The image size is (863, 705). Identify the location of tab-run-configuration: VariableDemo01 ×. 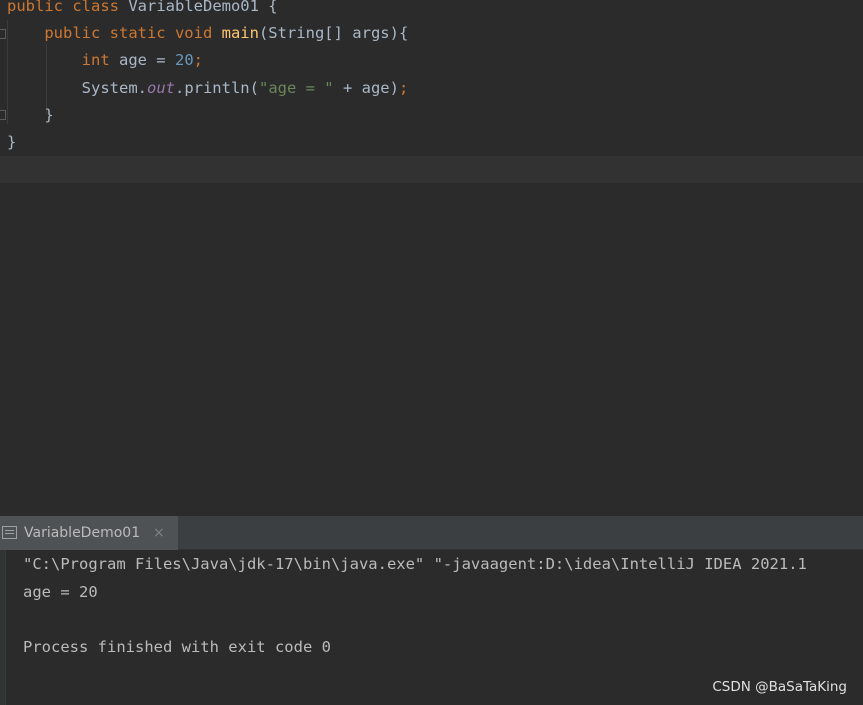
(89, 533).